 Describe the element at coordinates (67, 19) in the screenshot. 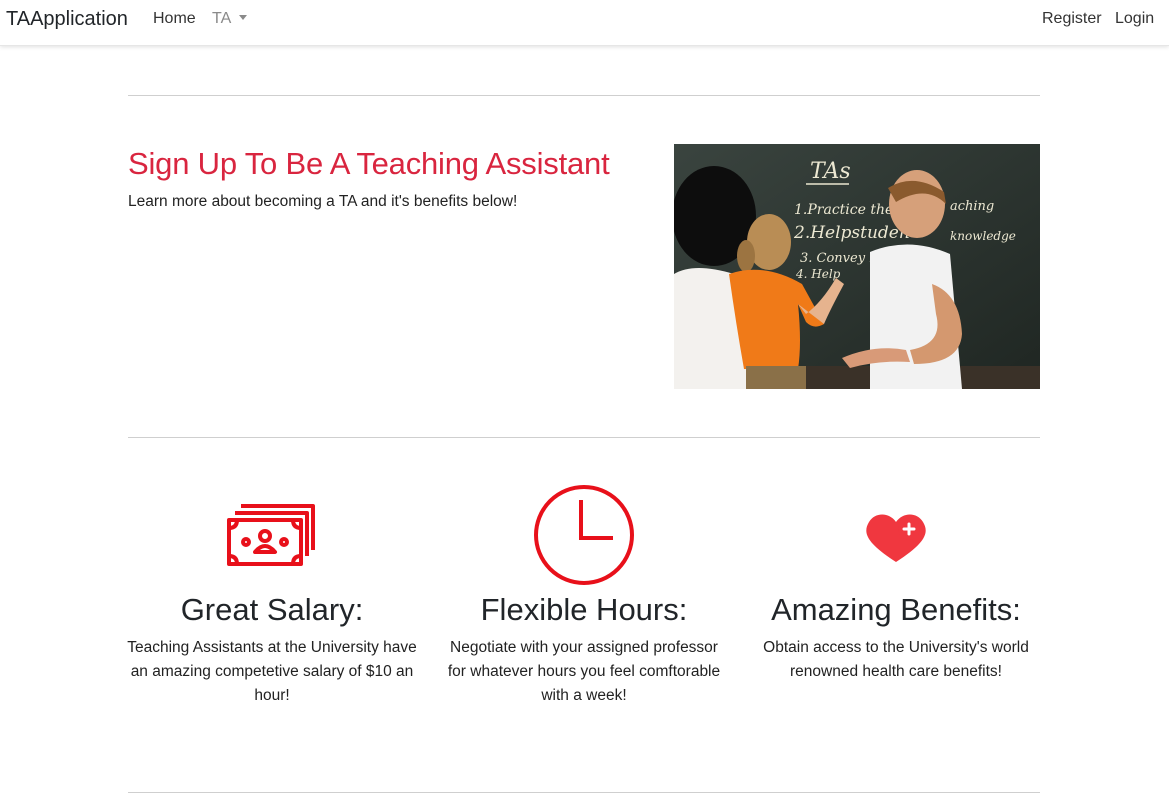

I see `brand-link: TAApplication` at that location.